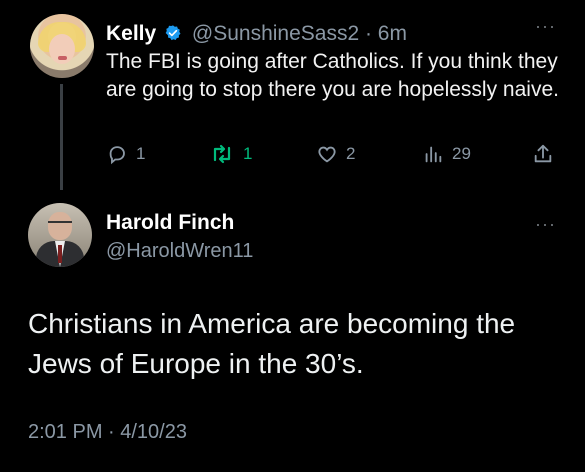 The image size is (585, 472). I want to click on avatar-tie, so click(60, 254).